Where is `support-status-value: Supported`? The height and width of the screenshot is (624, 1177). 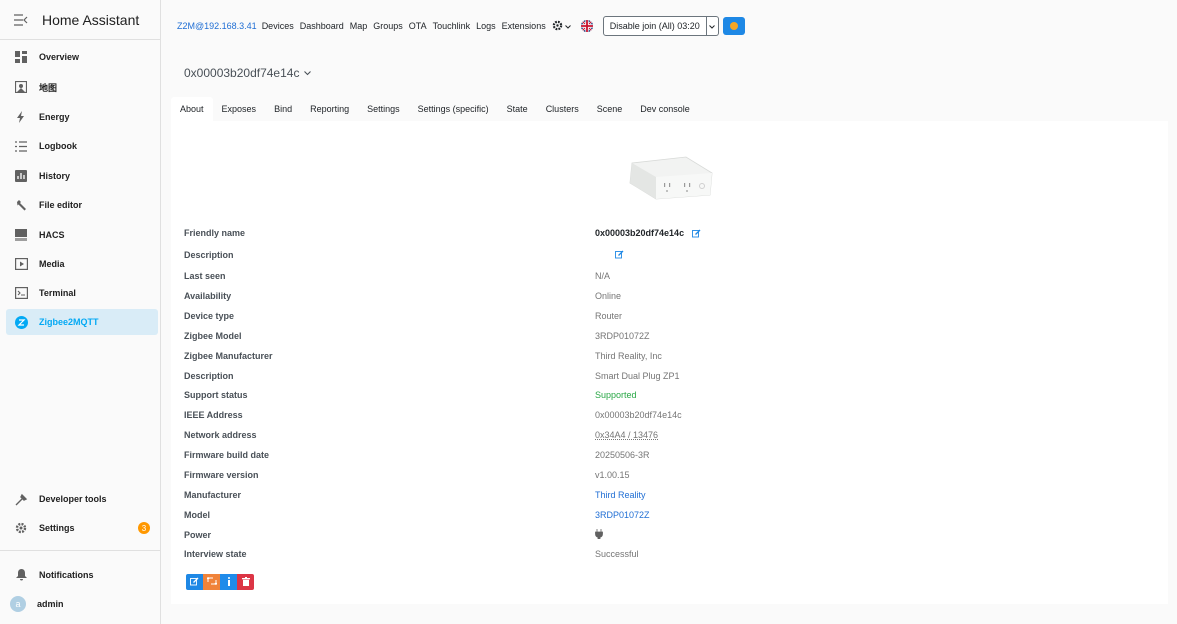 support-status-value: Supported is located at coordinates (616, 395).